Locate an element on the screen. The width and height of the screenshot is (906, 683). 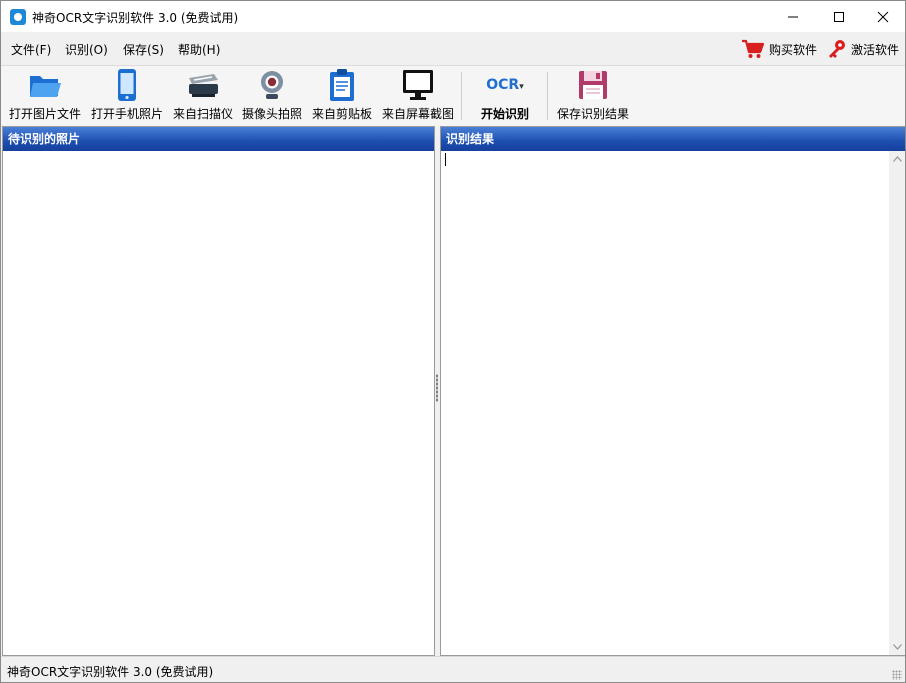
menu-save: 保存(S) is located at coordinates (143, 49).